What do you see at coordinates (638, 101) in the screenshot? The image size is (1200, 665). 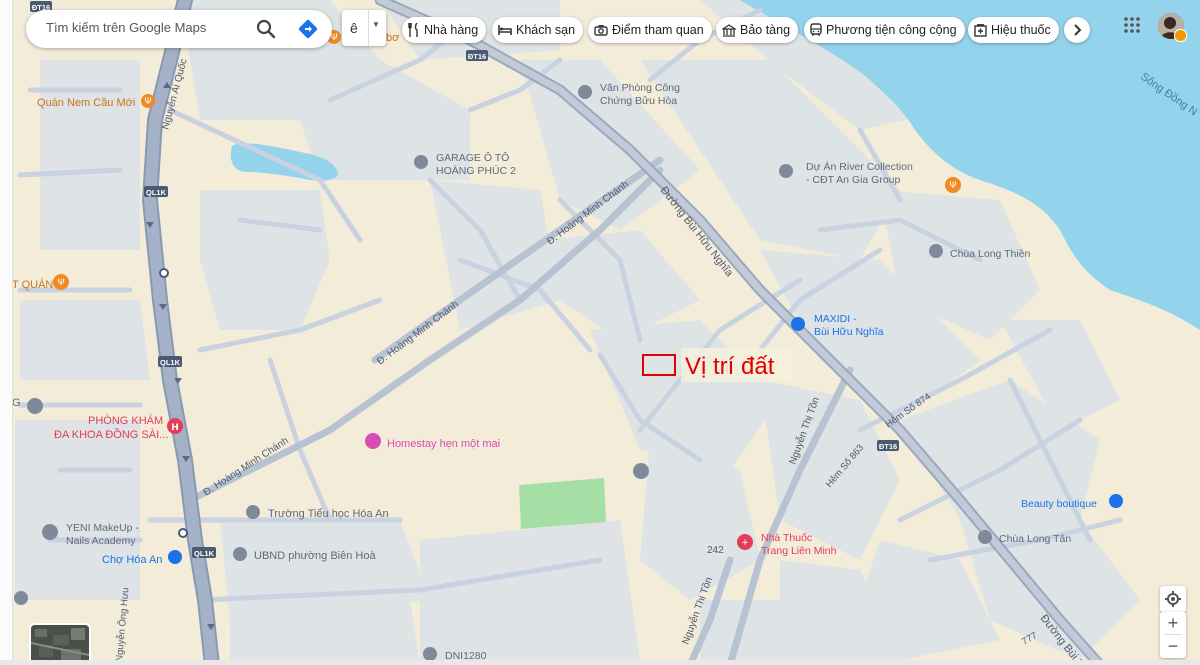 I see `poi-label-van-phong-2: Chứng Bửu Hòa` at bounding box center [638, 101].